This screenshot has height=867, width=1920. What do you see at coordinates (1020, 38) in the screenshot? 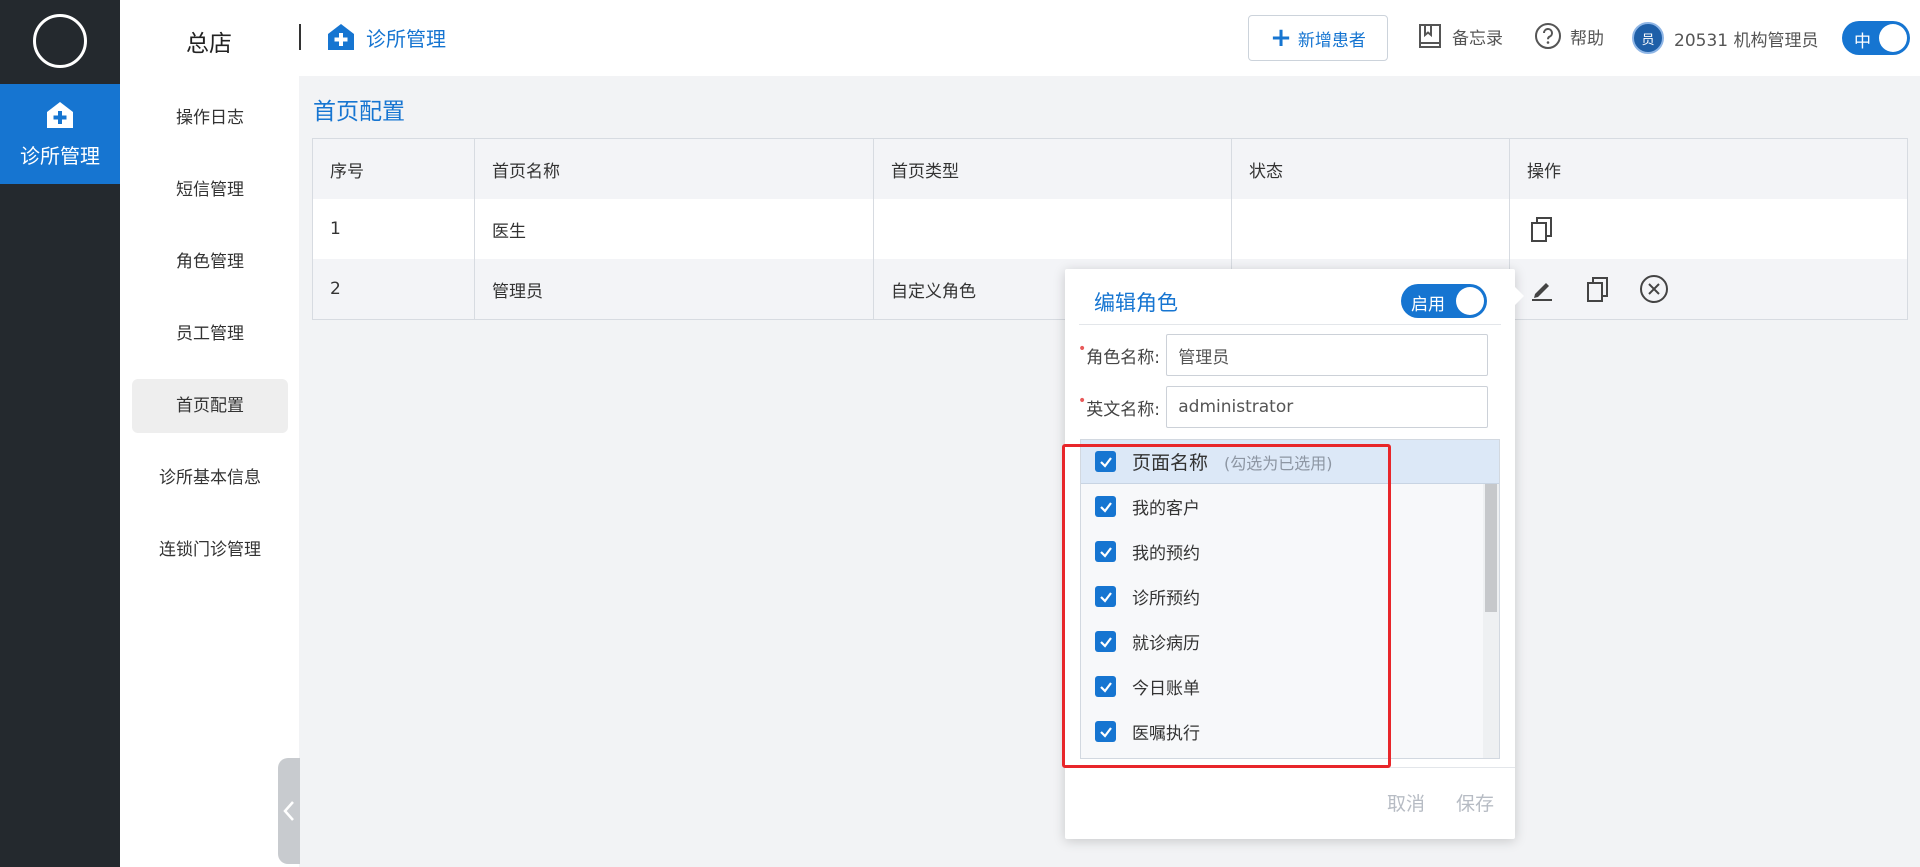
I see `top-bar: 总店 诊所管理 + 新增患者 备忘录 帮助 员 20531 机构管理员 中` at bounding box center [1020, 38].